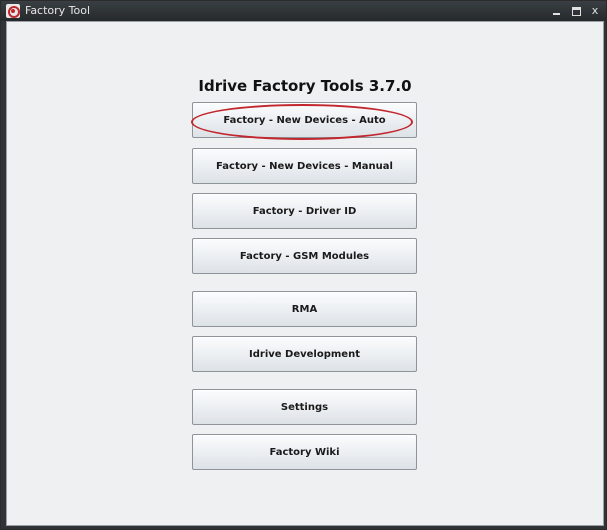 This screenshot has width=607, height=530. Describe the element at coordinates (303, 11) in the screenshot. I see `title-bar: Factory Tool x` at that location.